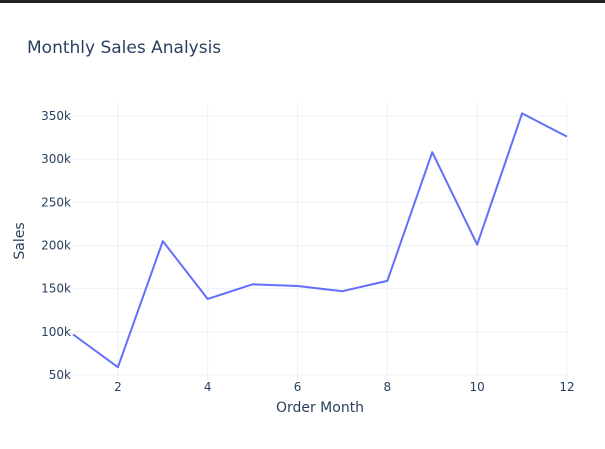 This screenshot has height=449, width=605. I want to click on y-tick-labels: 50k 100k 150k 200k 250k 300k 350k, so click(56, 245).